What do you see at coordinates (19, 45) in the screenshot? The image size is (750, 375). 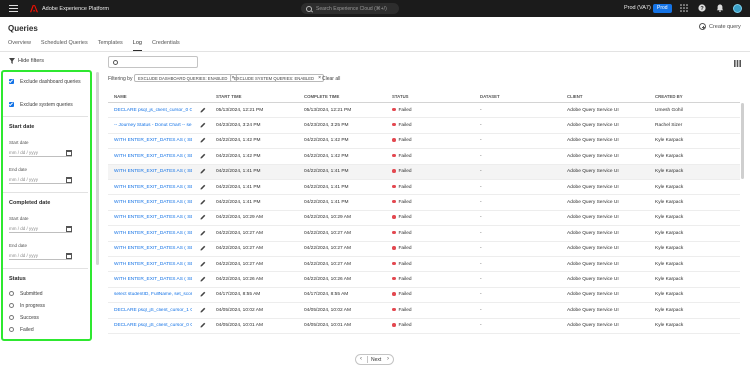 I see `tab-overview: Overview` at bounding box center [19, 45].